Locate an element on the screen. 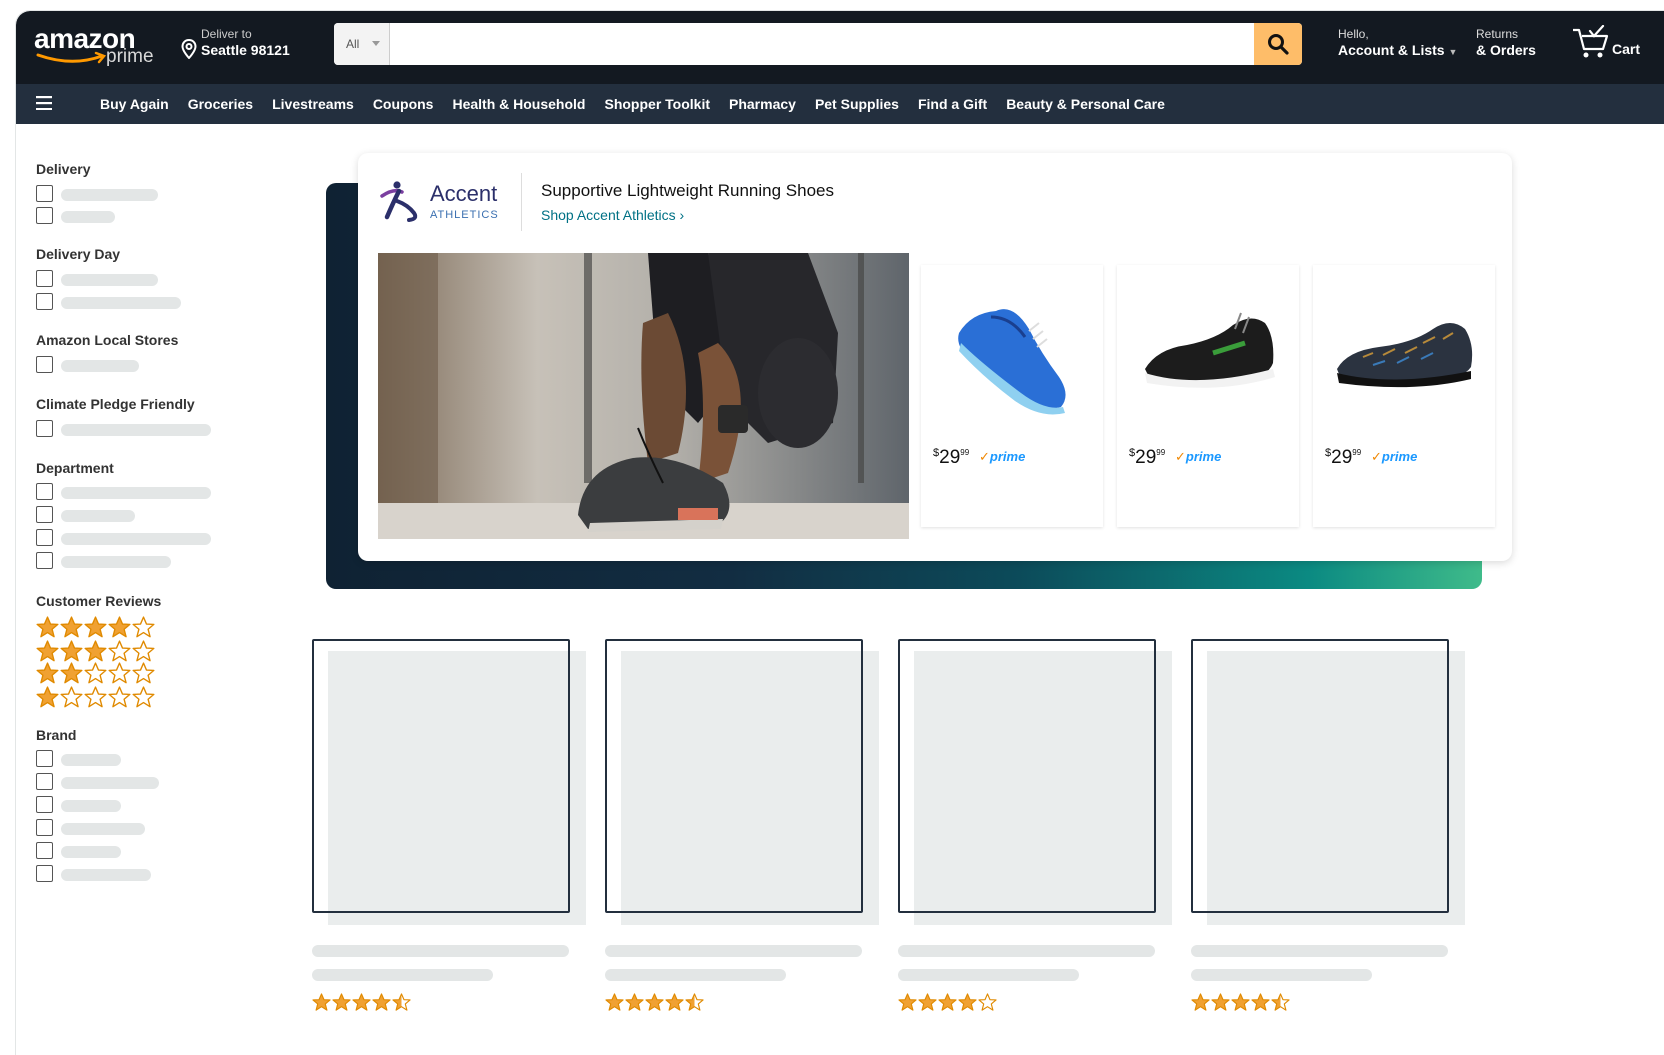 The image size is (1664, 1055). nav-item: Health & Household is located at coordinates (518, 104).